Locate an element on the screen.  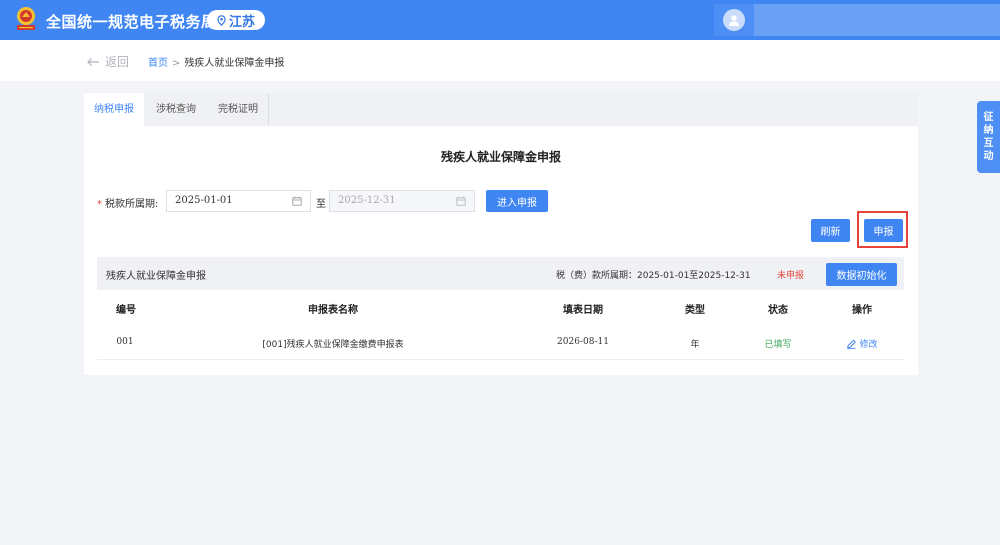
form-title: 残疾人就业保障金申报 is located at coordinates (500, 157).